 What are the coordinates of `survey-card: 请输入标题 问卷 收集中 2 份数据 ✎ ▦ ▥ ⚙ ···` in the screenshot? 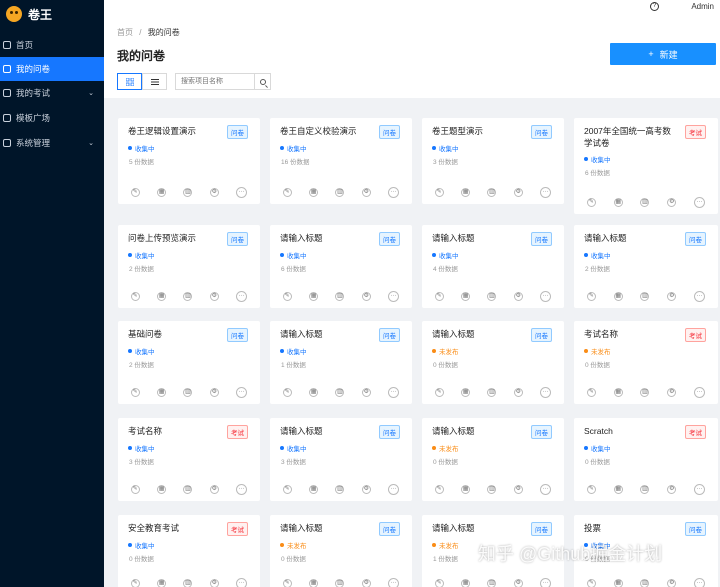 It's located at (646, 266).